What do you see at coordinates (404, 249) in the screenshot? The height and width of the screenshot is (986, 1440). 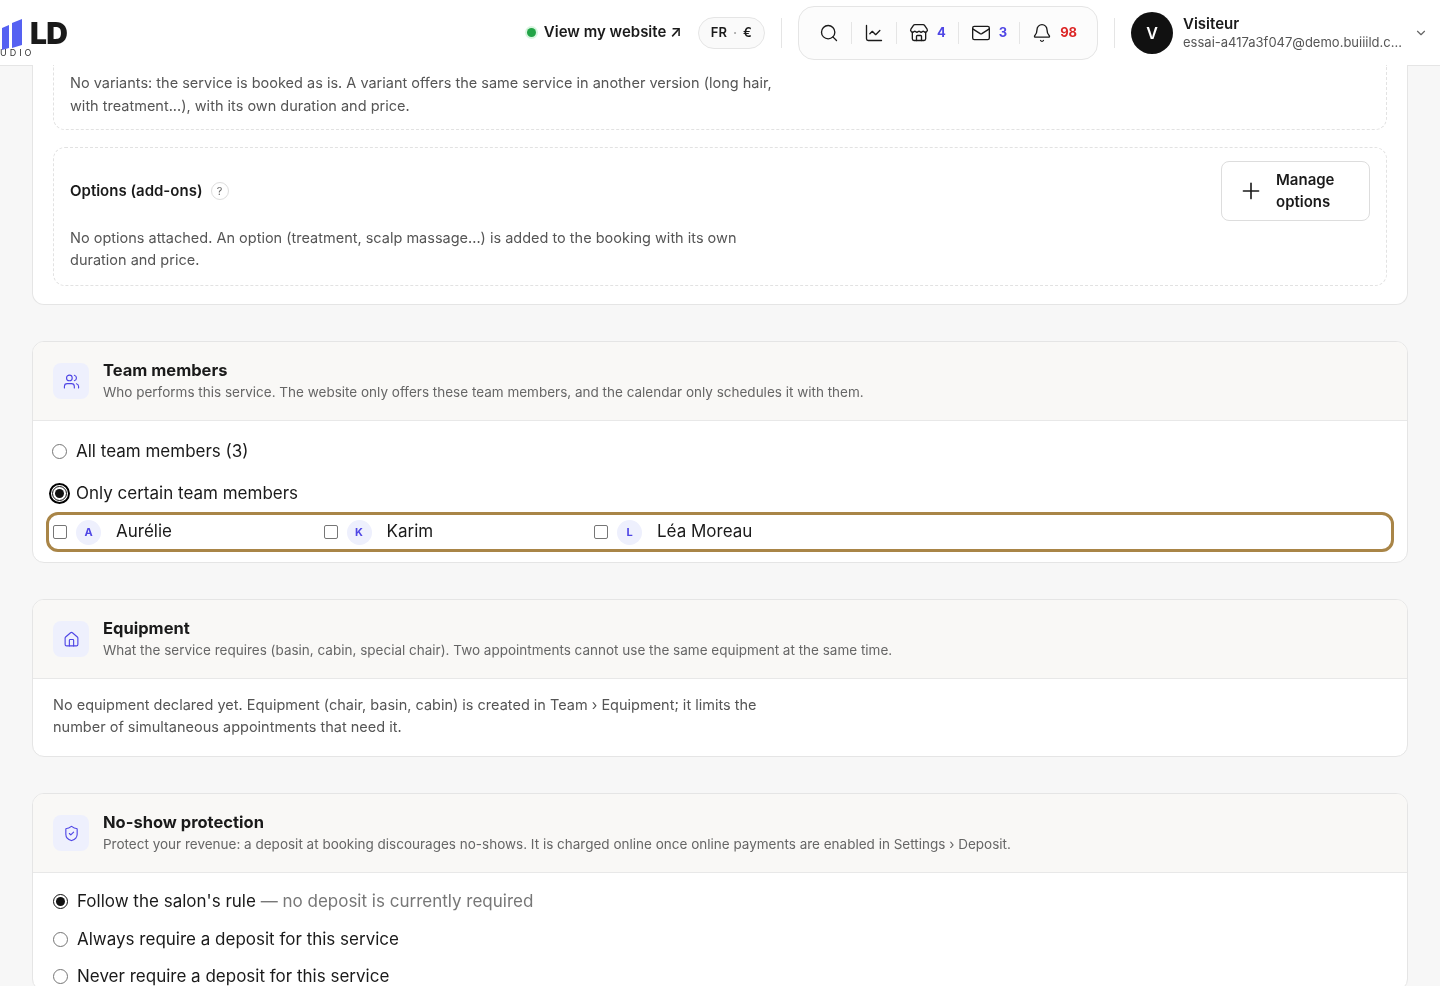 I see `options-note: No options attached. An option (treatment, scalp massage...) is added to the booking with its own duration and price.` at bounding box center [404, 249].